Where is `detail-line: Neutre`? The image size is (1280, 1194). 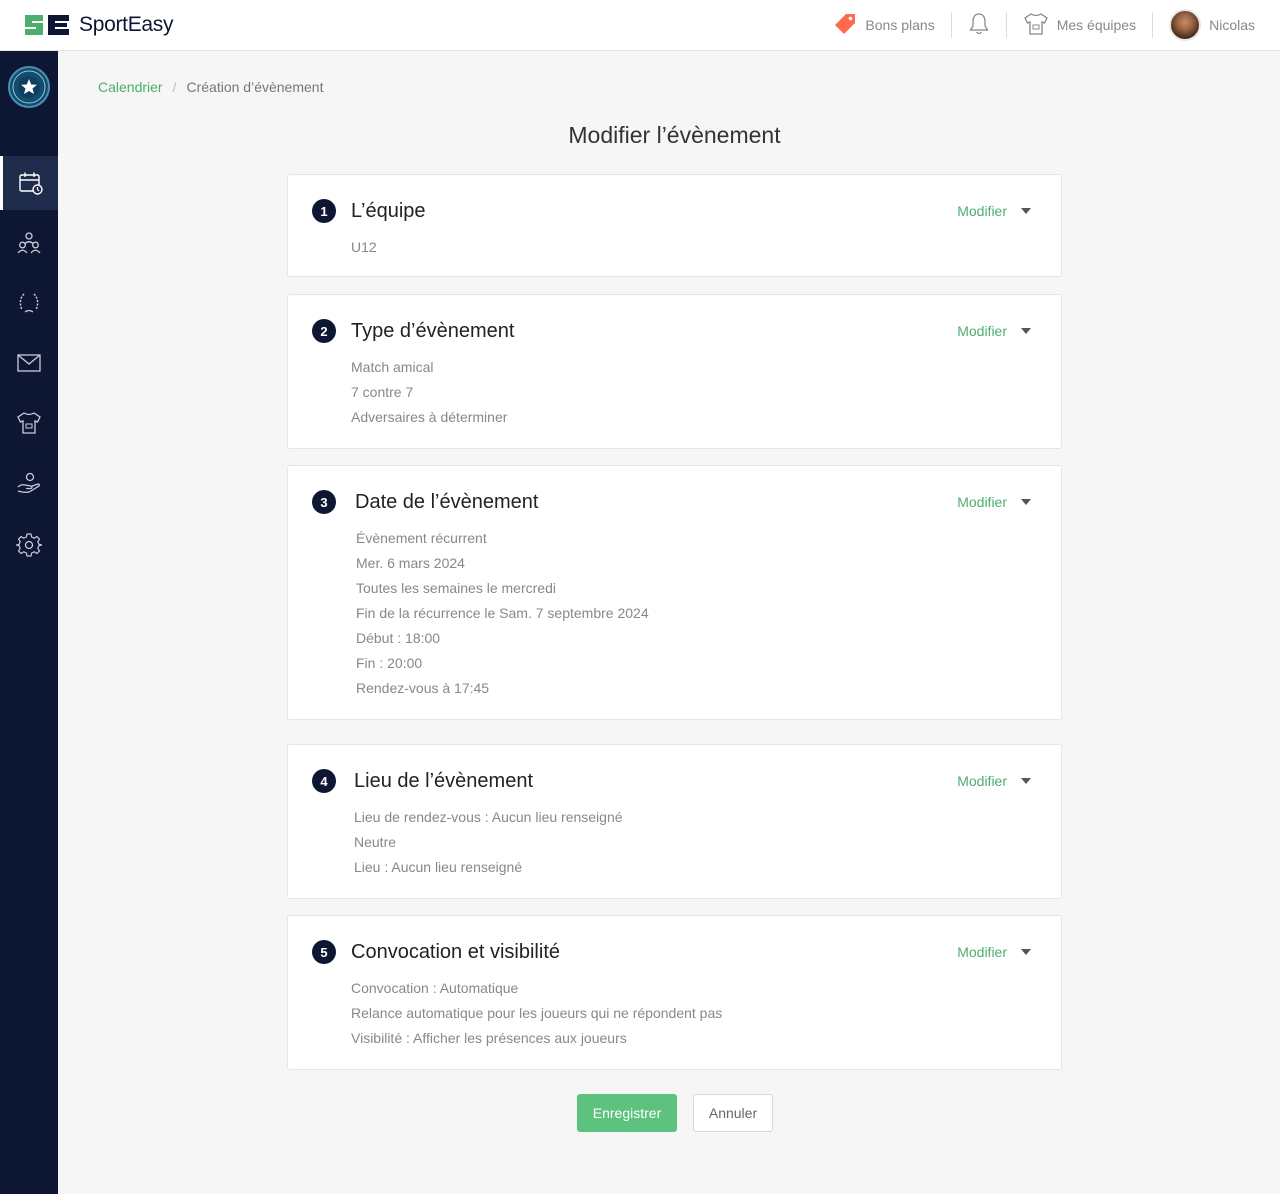 detail-line: Neutre is located at coordinates (375, 842).